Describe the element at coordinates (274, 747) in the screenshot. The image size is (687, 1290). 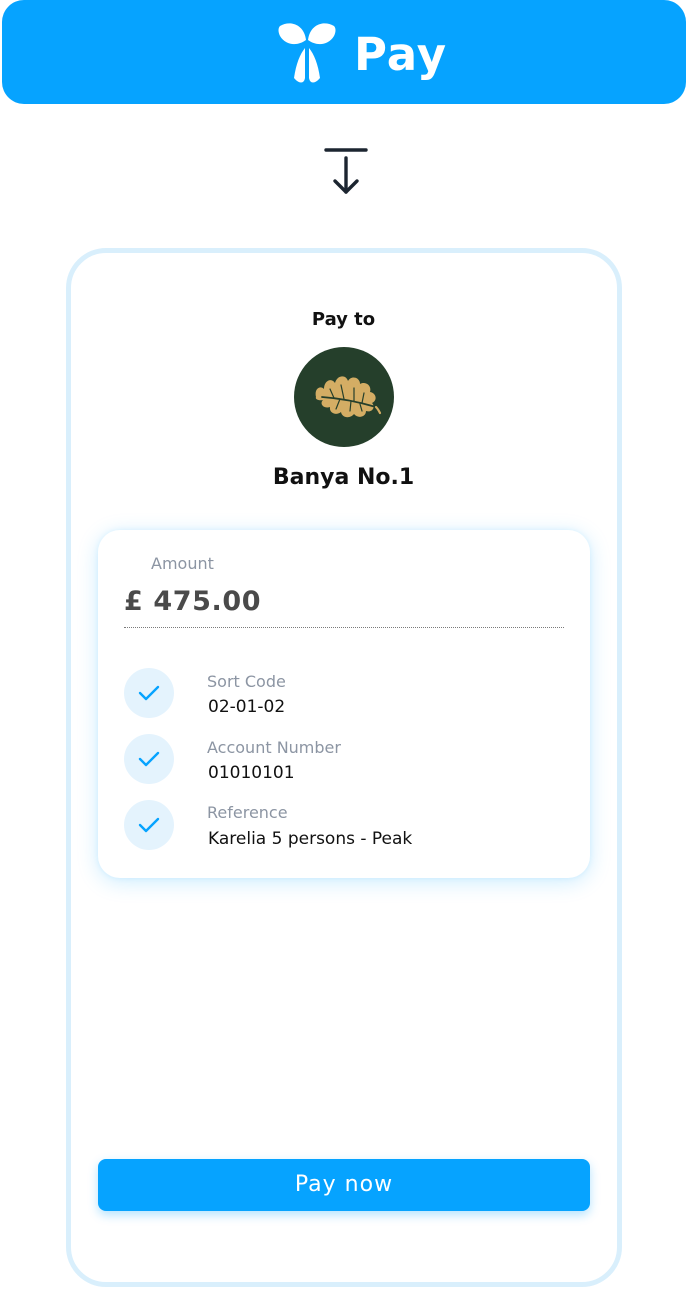
I see `account-number-label: Account Number` at that location.